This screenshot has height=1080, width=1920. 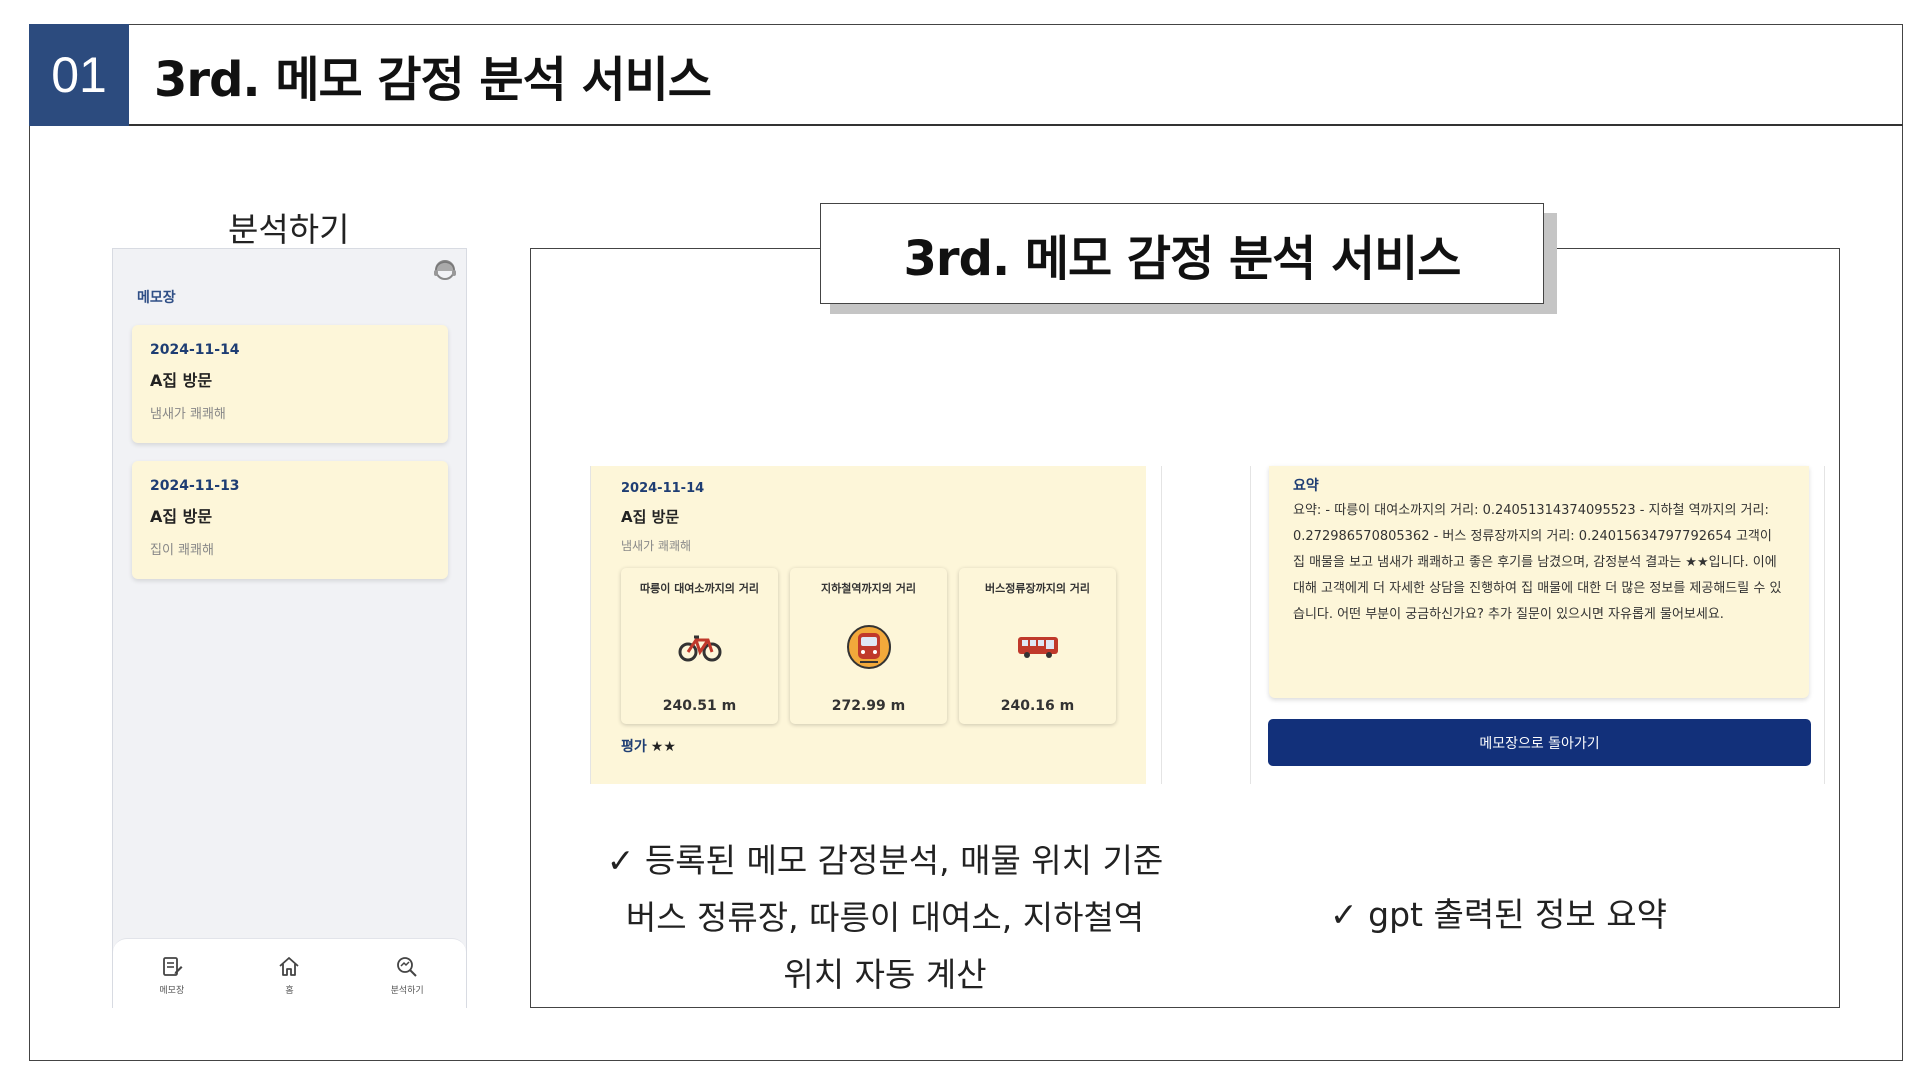 I want to click on memo-date: 2024-11-13, so click(x=195, y=486).